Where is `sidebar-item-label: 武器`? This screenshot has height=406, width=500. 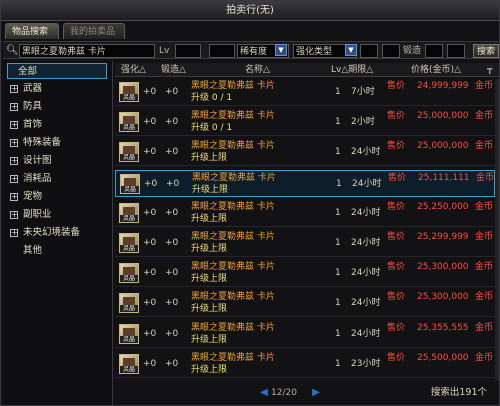 sidebar-item-label: 武器 is located at coordinates (33, 88).